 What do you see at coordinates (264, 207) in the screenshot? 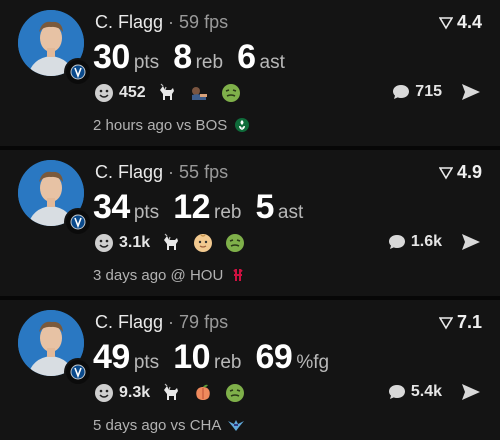
I see `stat-value: 5` at bounding box center [264, 207].